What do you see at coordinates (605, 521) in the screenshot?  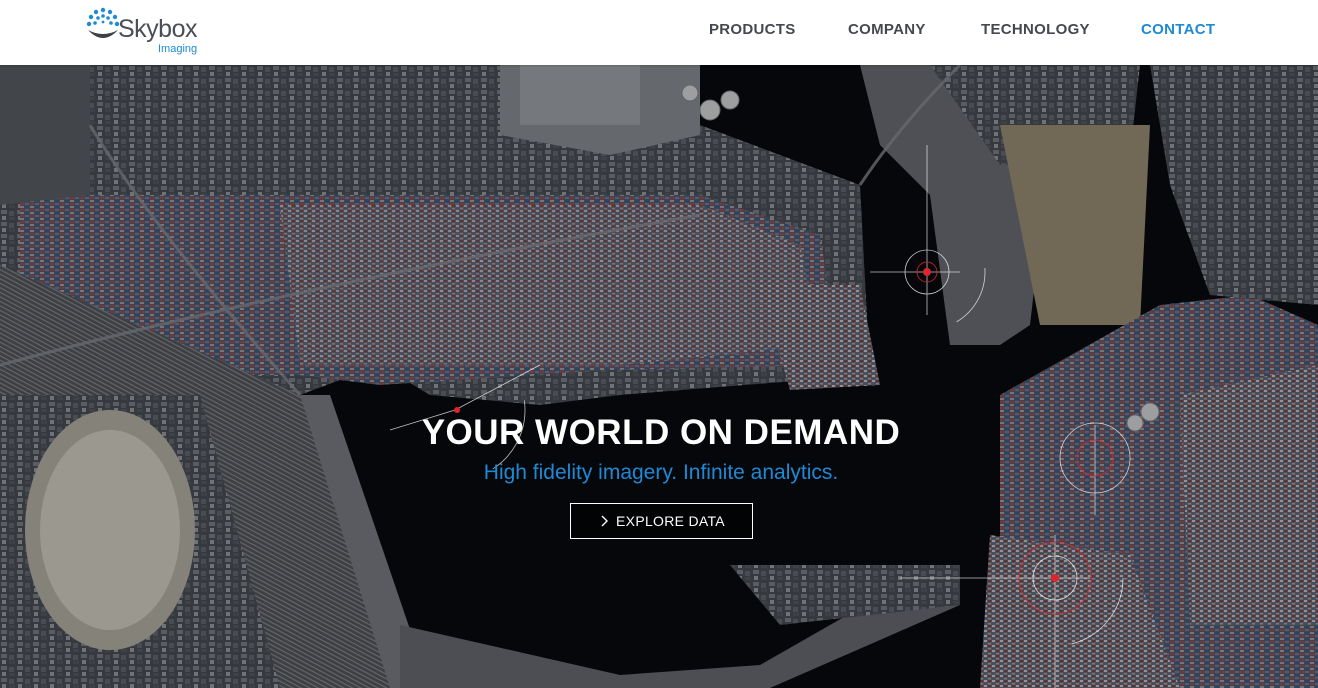 I see `chevron-right-icon` at bounding box center [605, 521].